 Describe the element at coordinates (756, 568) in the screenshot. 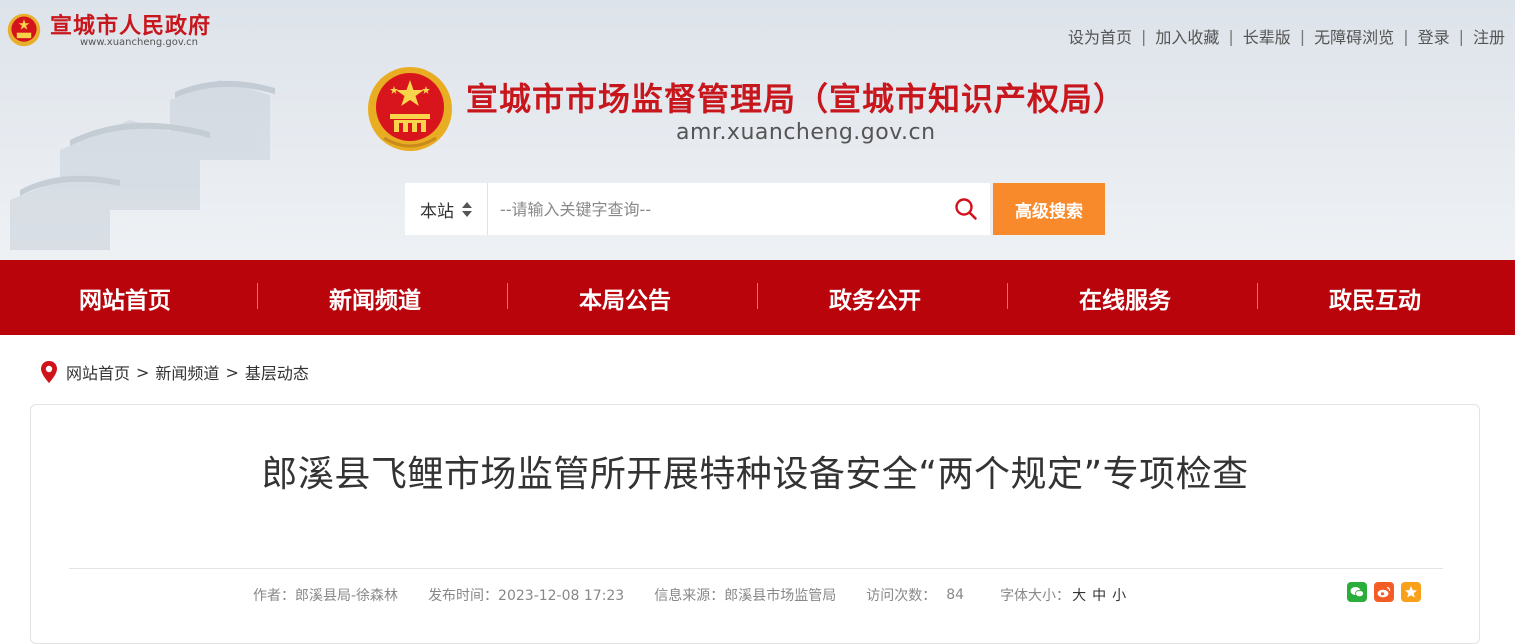

I see `divider` at that location.